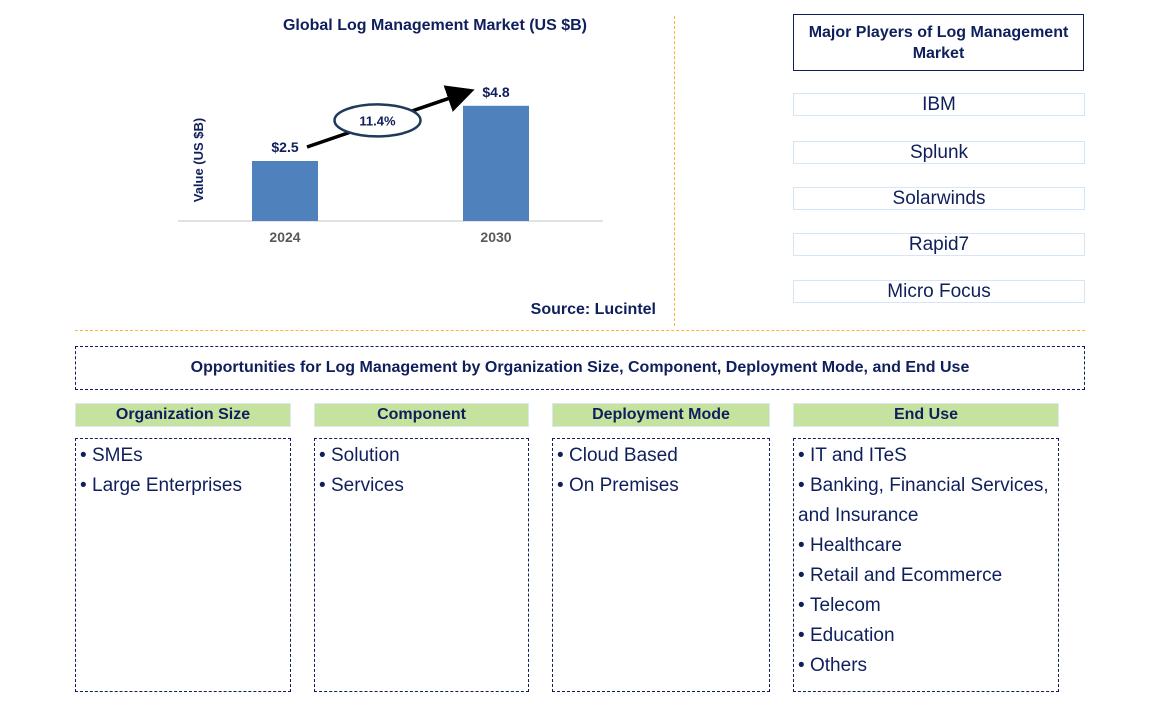  I want to click on y-axis-label: Value (US $B), so click(198, 160).